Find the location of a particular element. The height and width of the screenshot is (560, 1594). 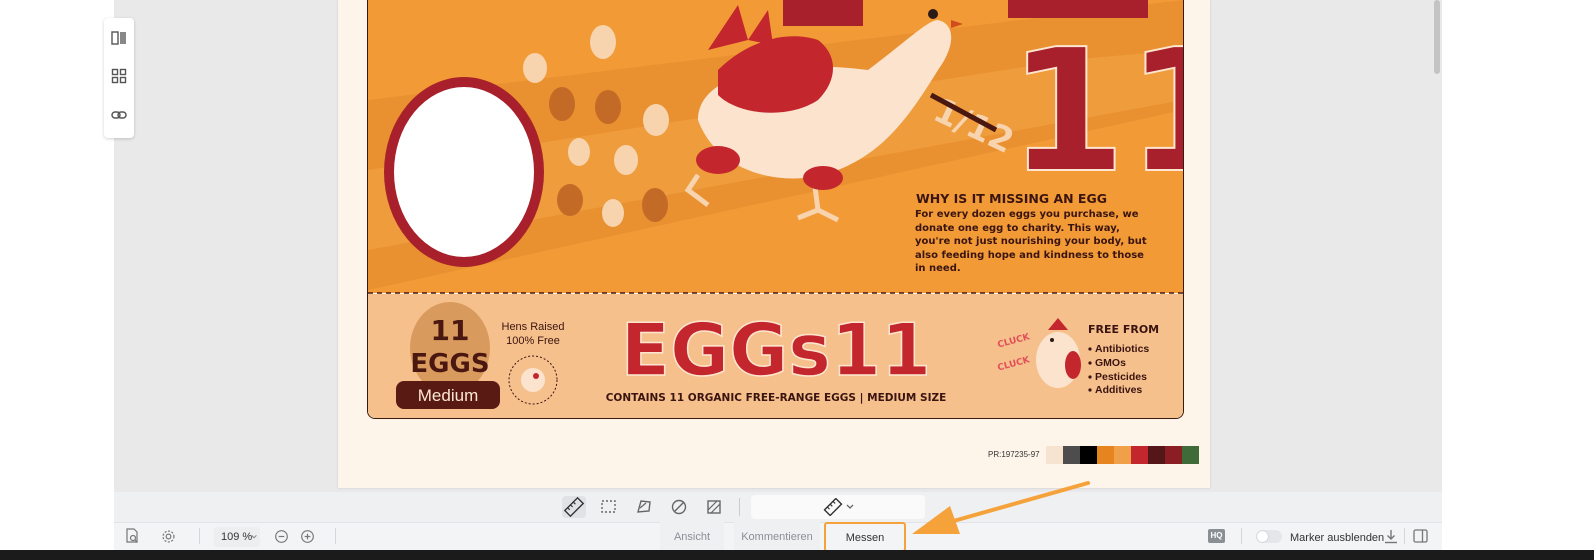

marker-toggle-label: Marker ausblenden is located at coordinates (1337, 538).